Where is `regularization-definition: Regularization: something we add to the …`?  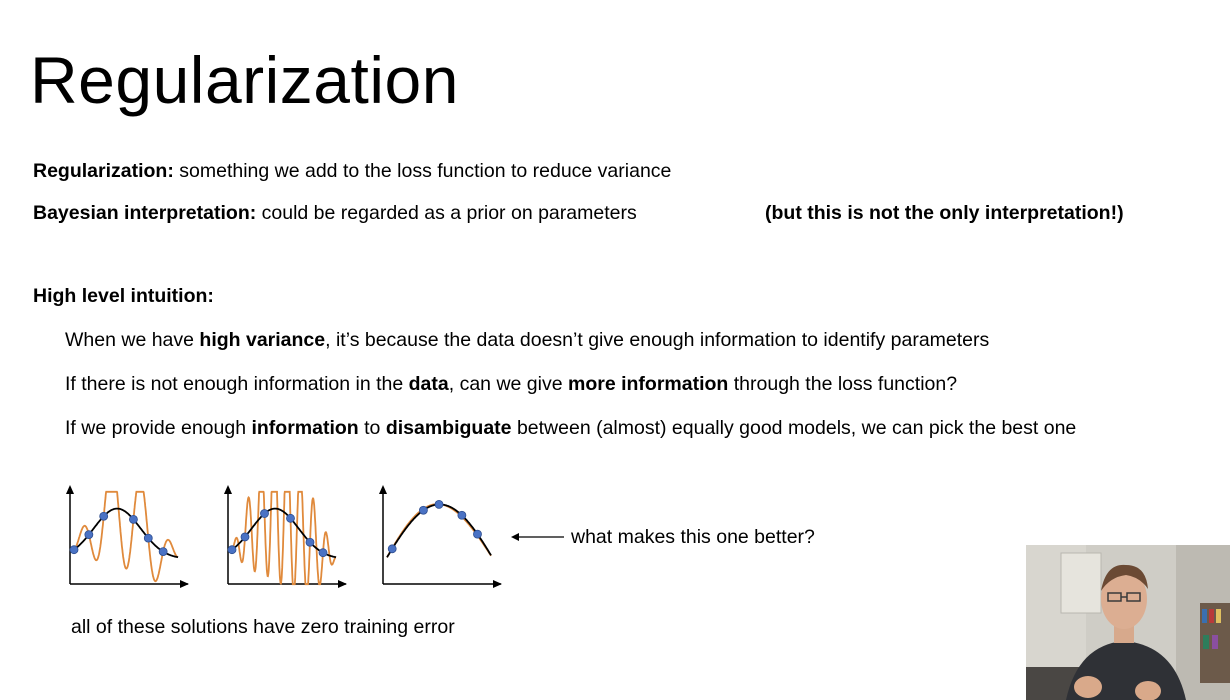
regularization-definition: Regularization: something we add to the … is located at coordinates (352, 171).